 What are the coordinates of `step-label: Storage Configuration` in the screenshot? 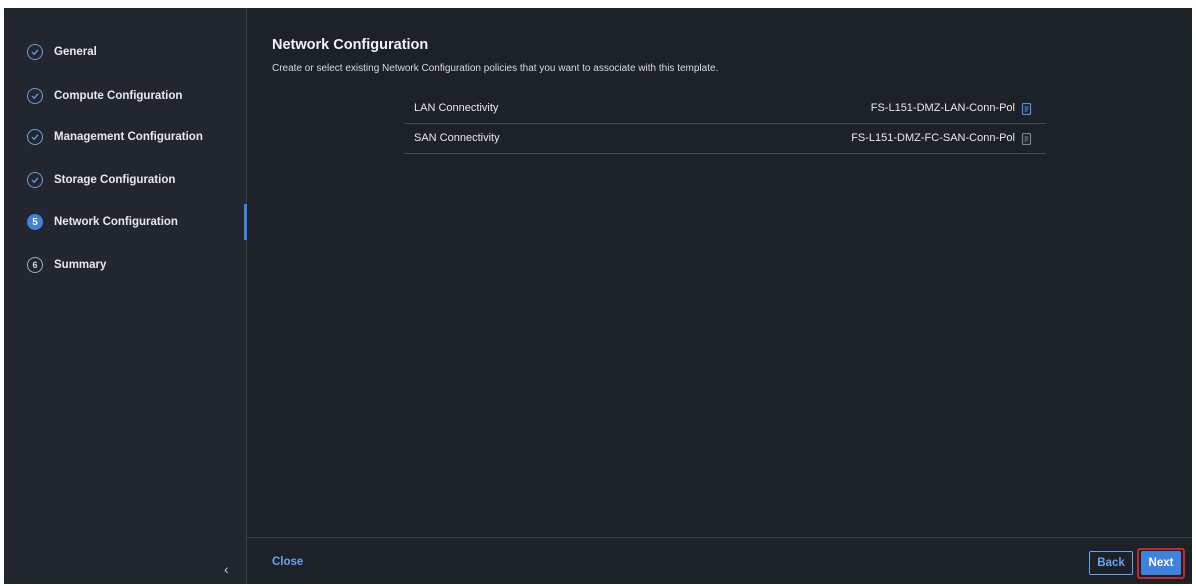 It's located at (115, 180).